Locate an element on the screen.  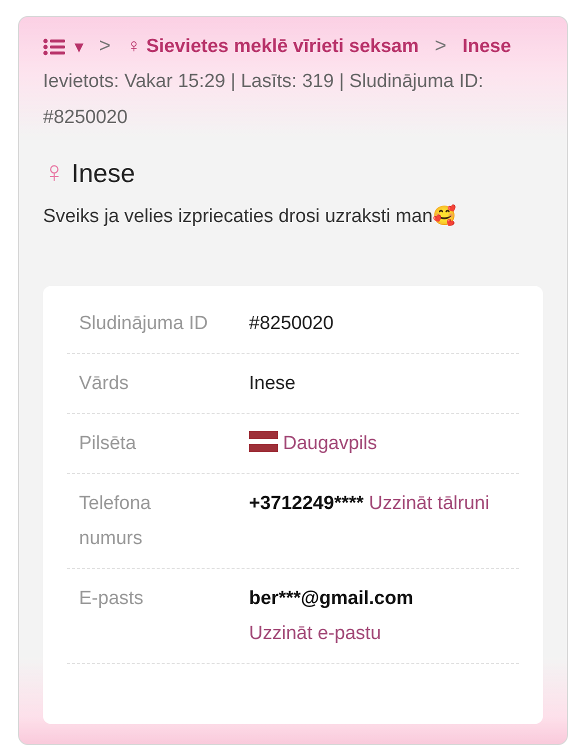
ad-message: Sveiks ja velies izpriecaties drosi uzraksti man🥰 is located at coordinates (250, 216).